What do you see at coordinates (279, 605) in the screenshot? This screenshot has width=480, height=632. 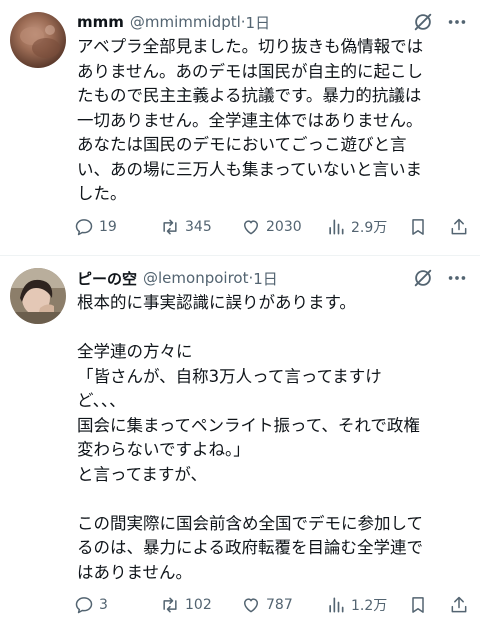 I see `like-count: 787` at bounding box center [279, 605].